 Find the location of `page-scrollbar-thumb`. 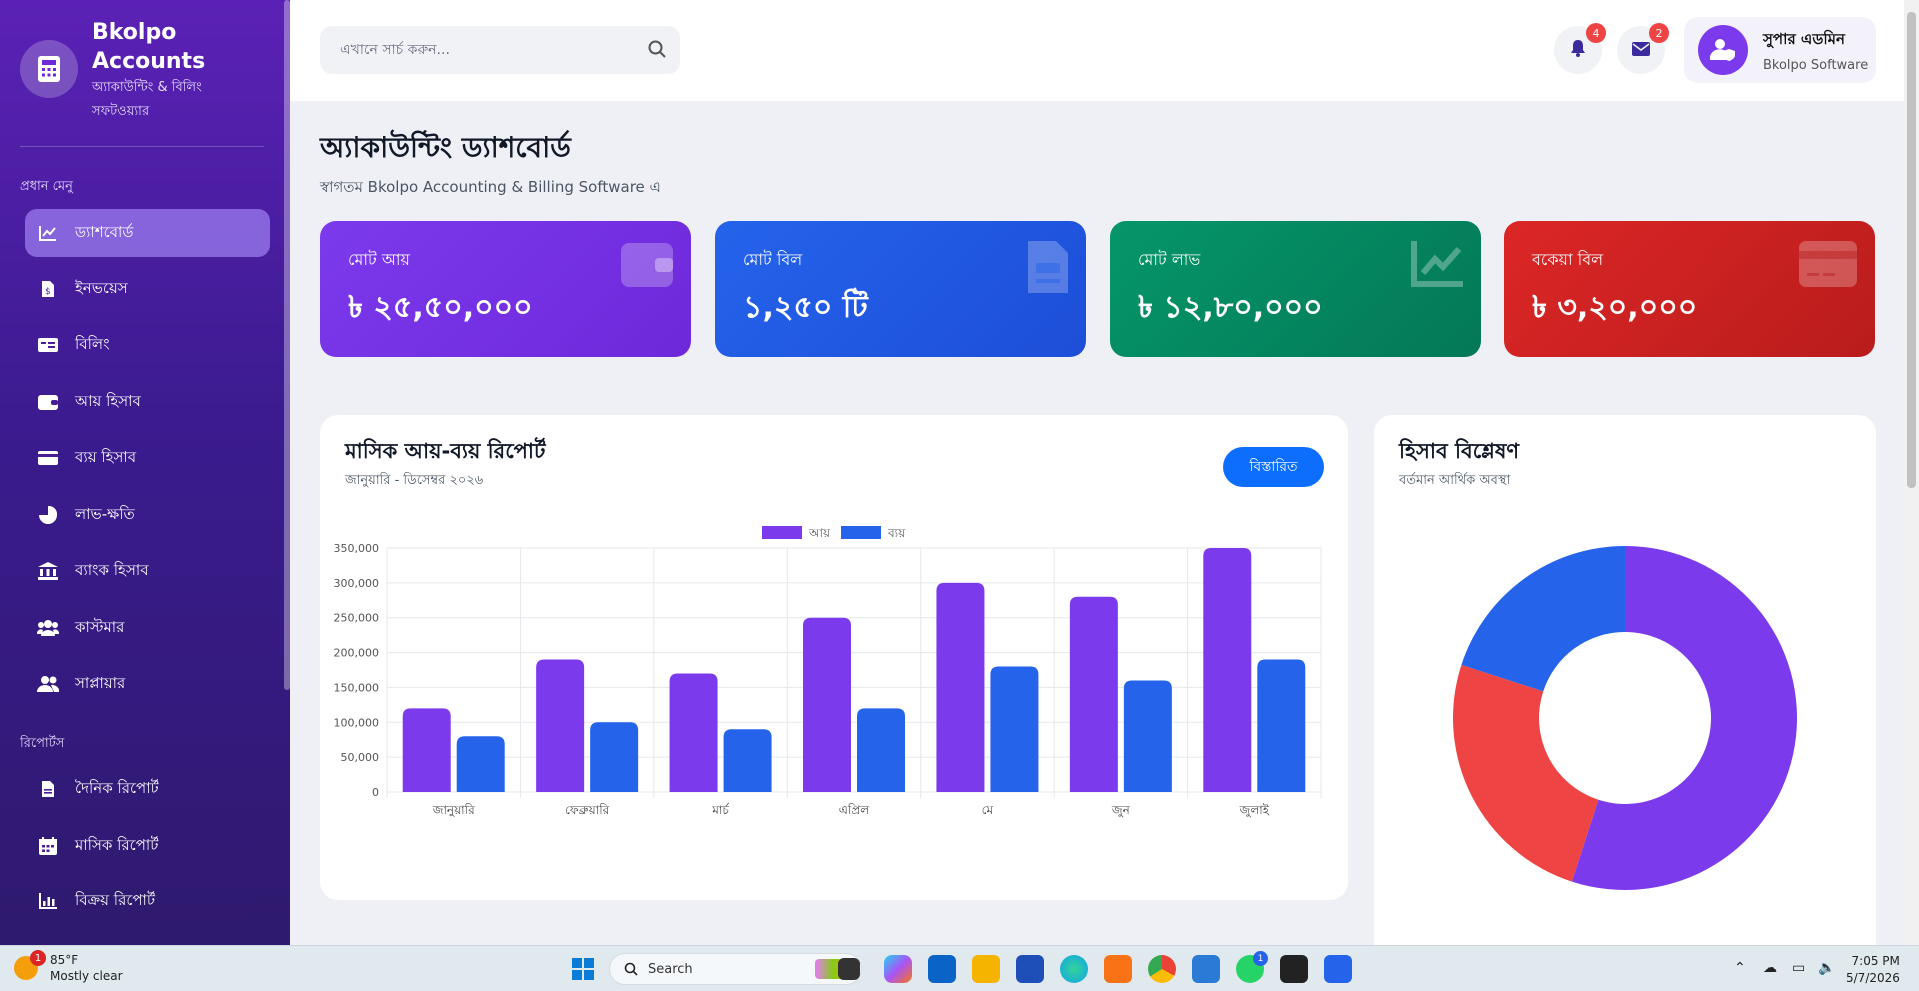

page-scrollbar-thumb is located at coordinates (1911, 250).